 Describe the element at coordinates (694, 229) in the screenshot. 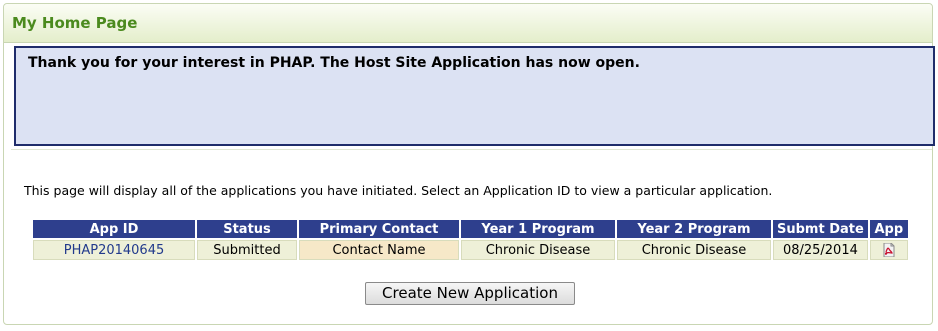

I see `column-header-year2-program: Year 2 Program` at that location.